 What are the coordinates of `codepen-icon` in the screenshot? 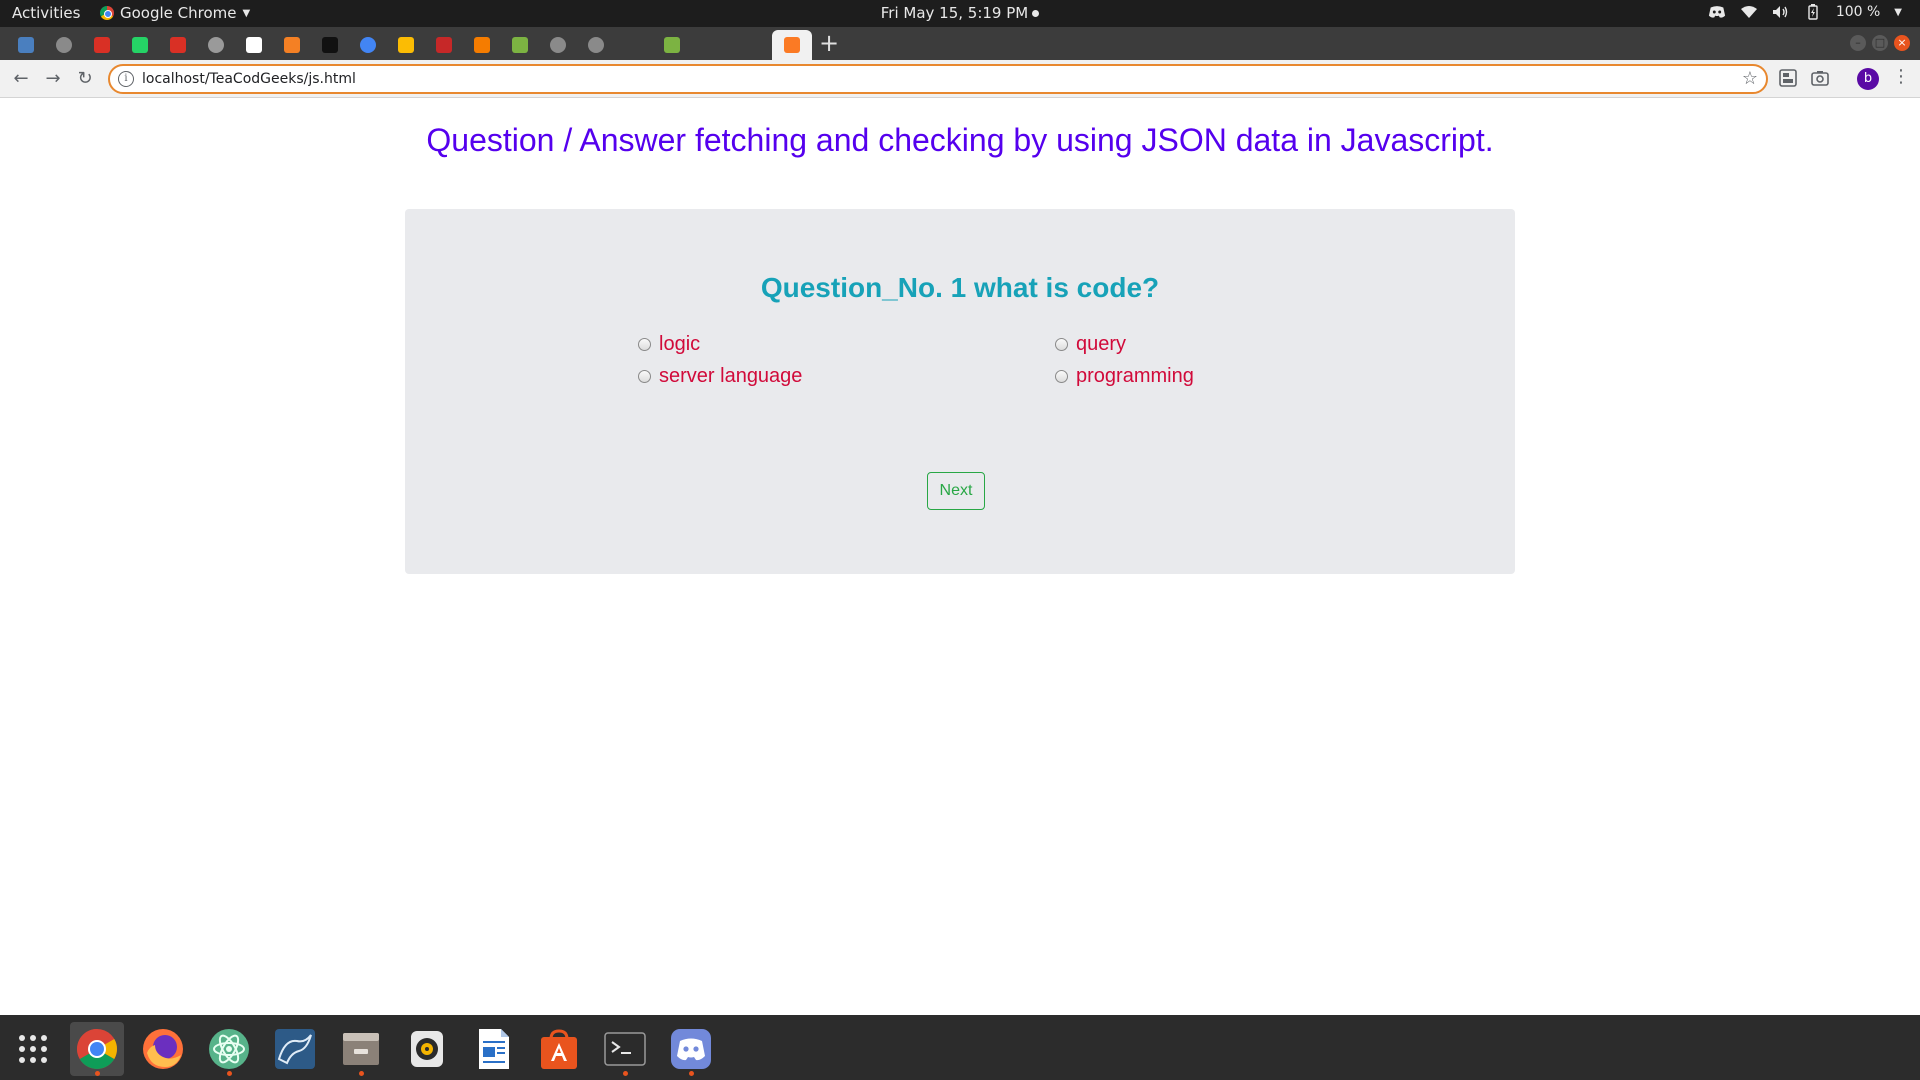 It's located at (254, 45).